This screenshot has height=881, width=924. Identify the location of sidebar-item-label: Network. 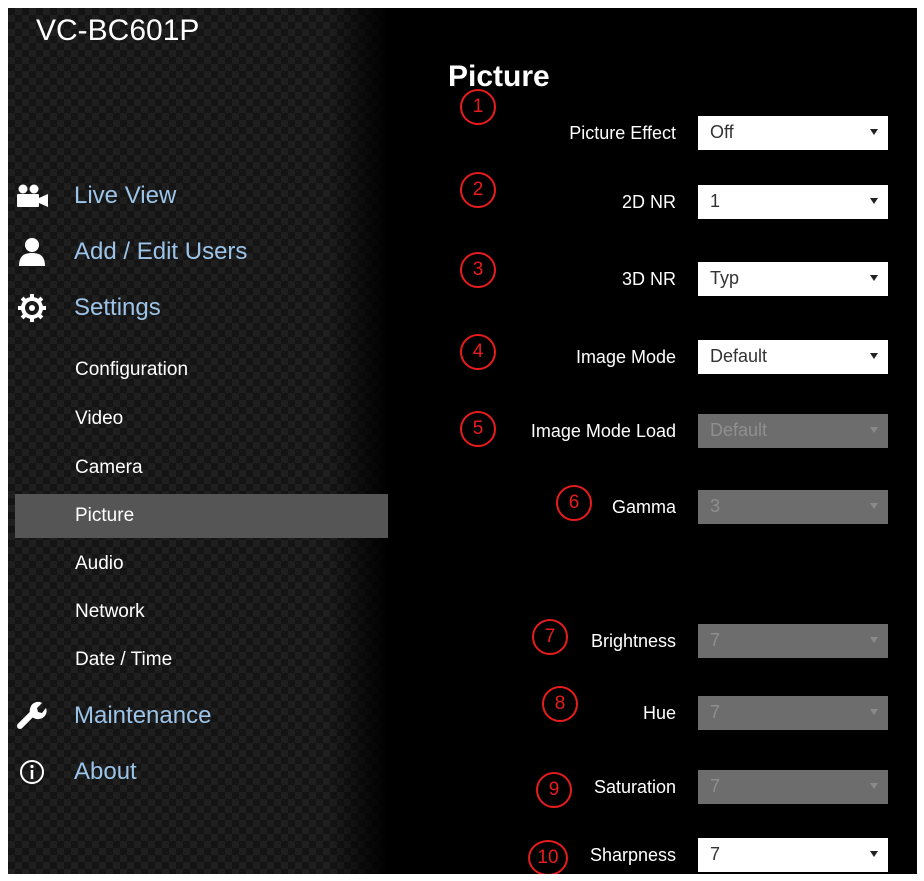
(110, 611).